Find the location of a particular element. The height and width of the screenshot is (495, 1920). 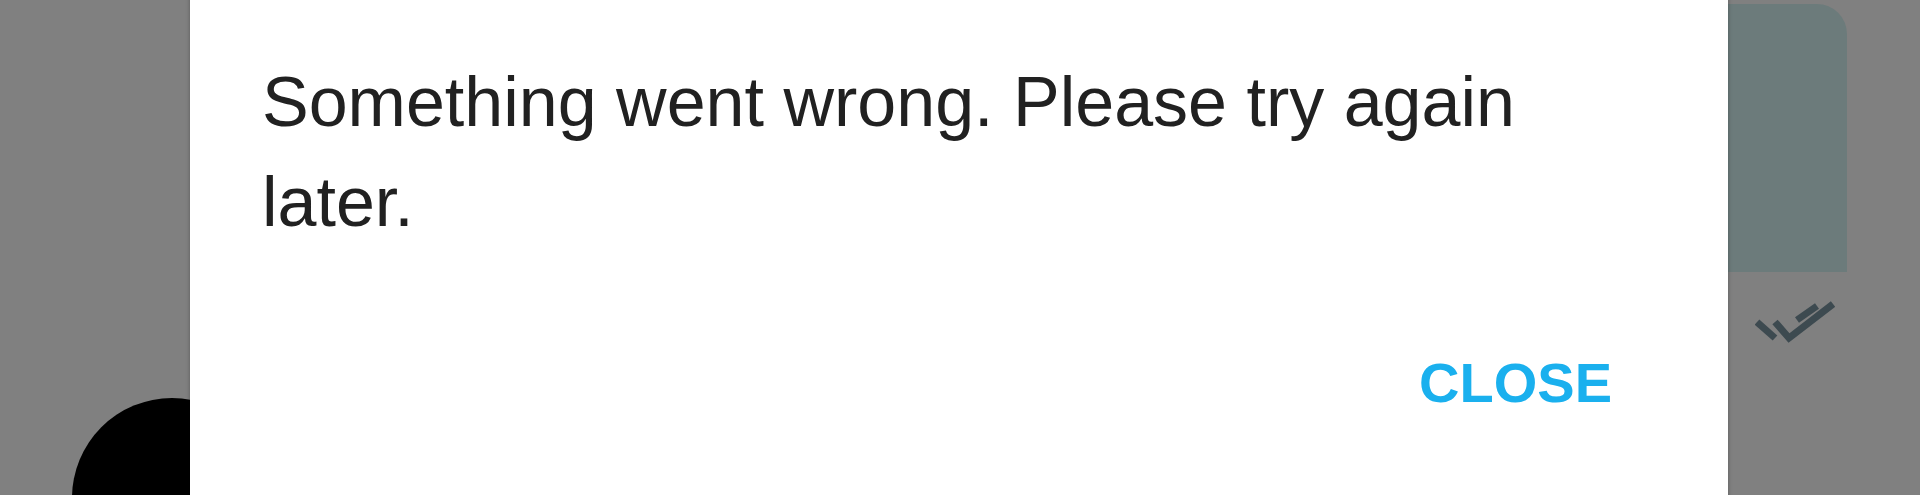

close-button: CLOSE is located at coordinates (1515, 382).